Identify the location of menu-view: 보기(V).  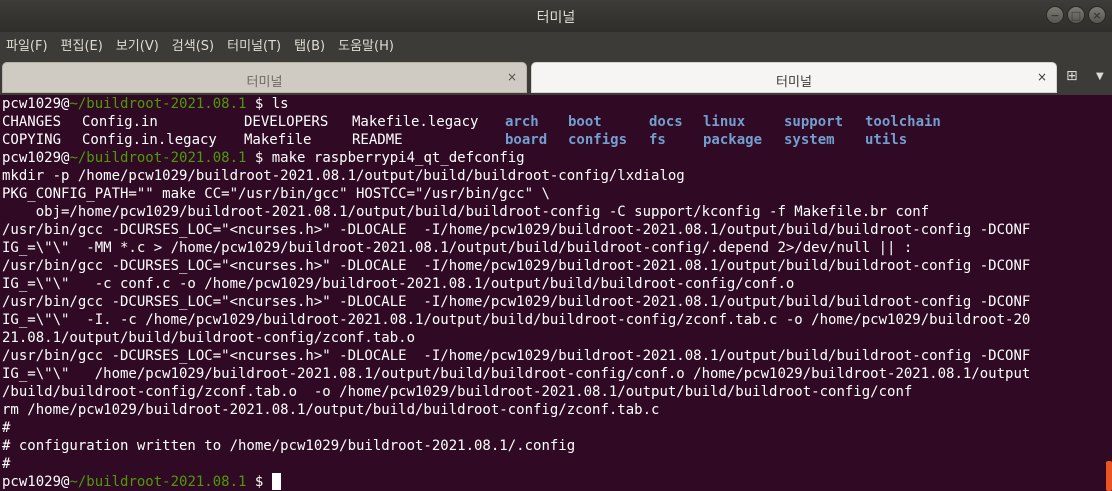
(137, 46).